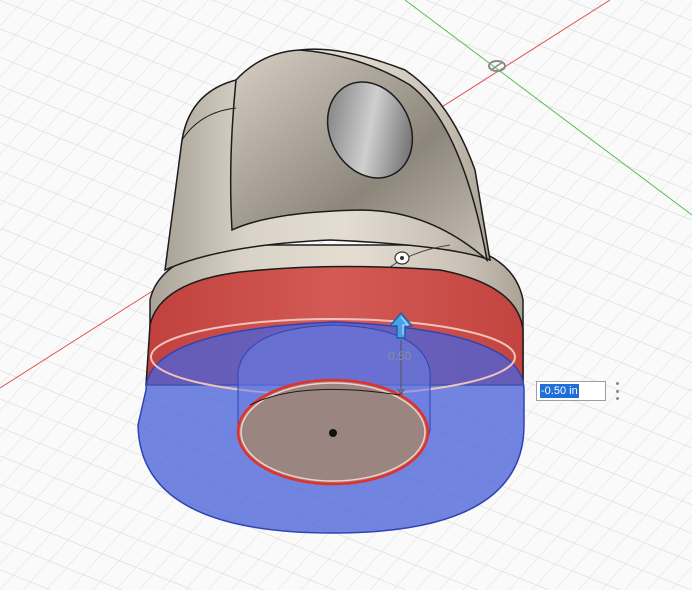  Describe the element at coordinates (400, 356) in the screenshot. I see `dimension-label: 0.50` at that location.